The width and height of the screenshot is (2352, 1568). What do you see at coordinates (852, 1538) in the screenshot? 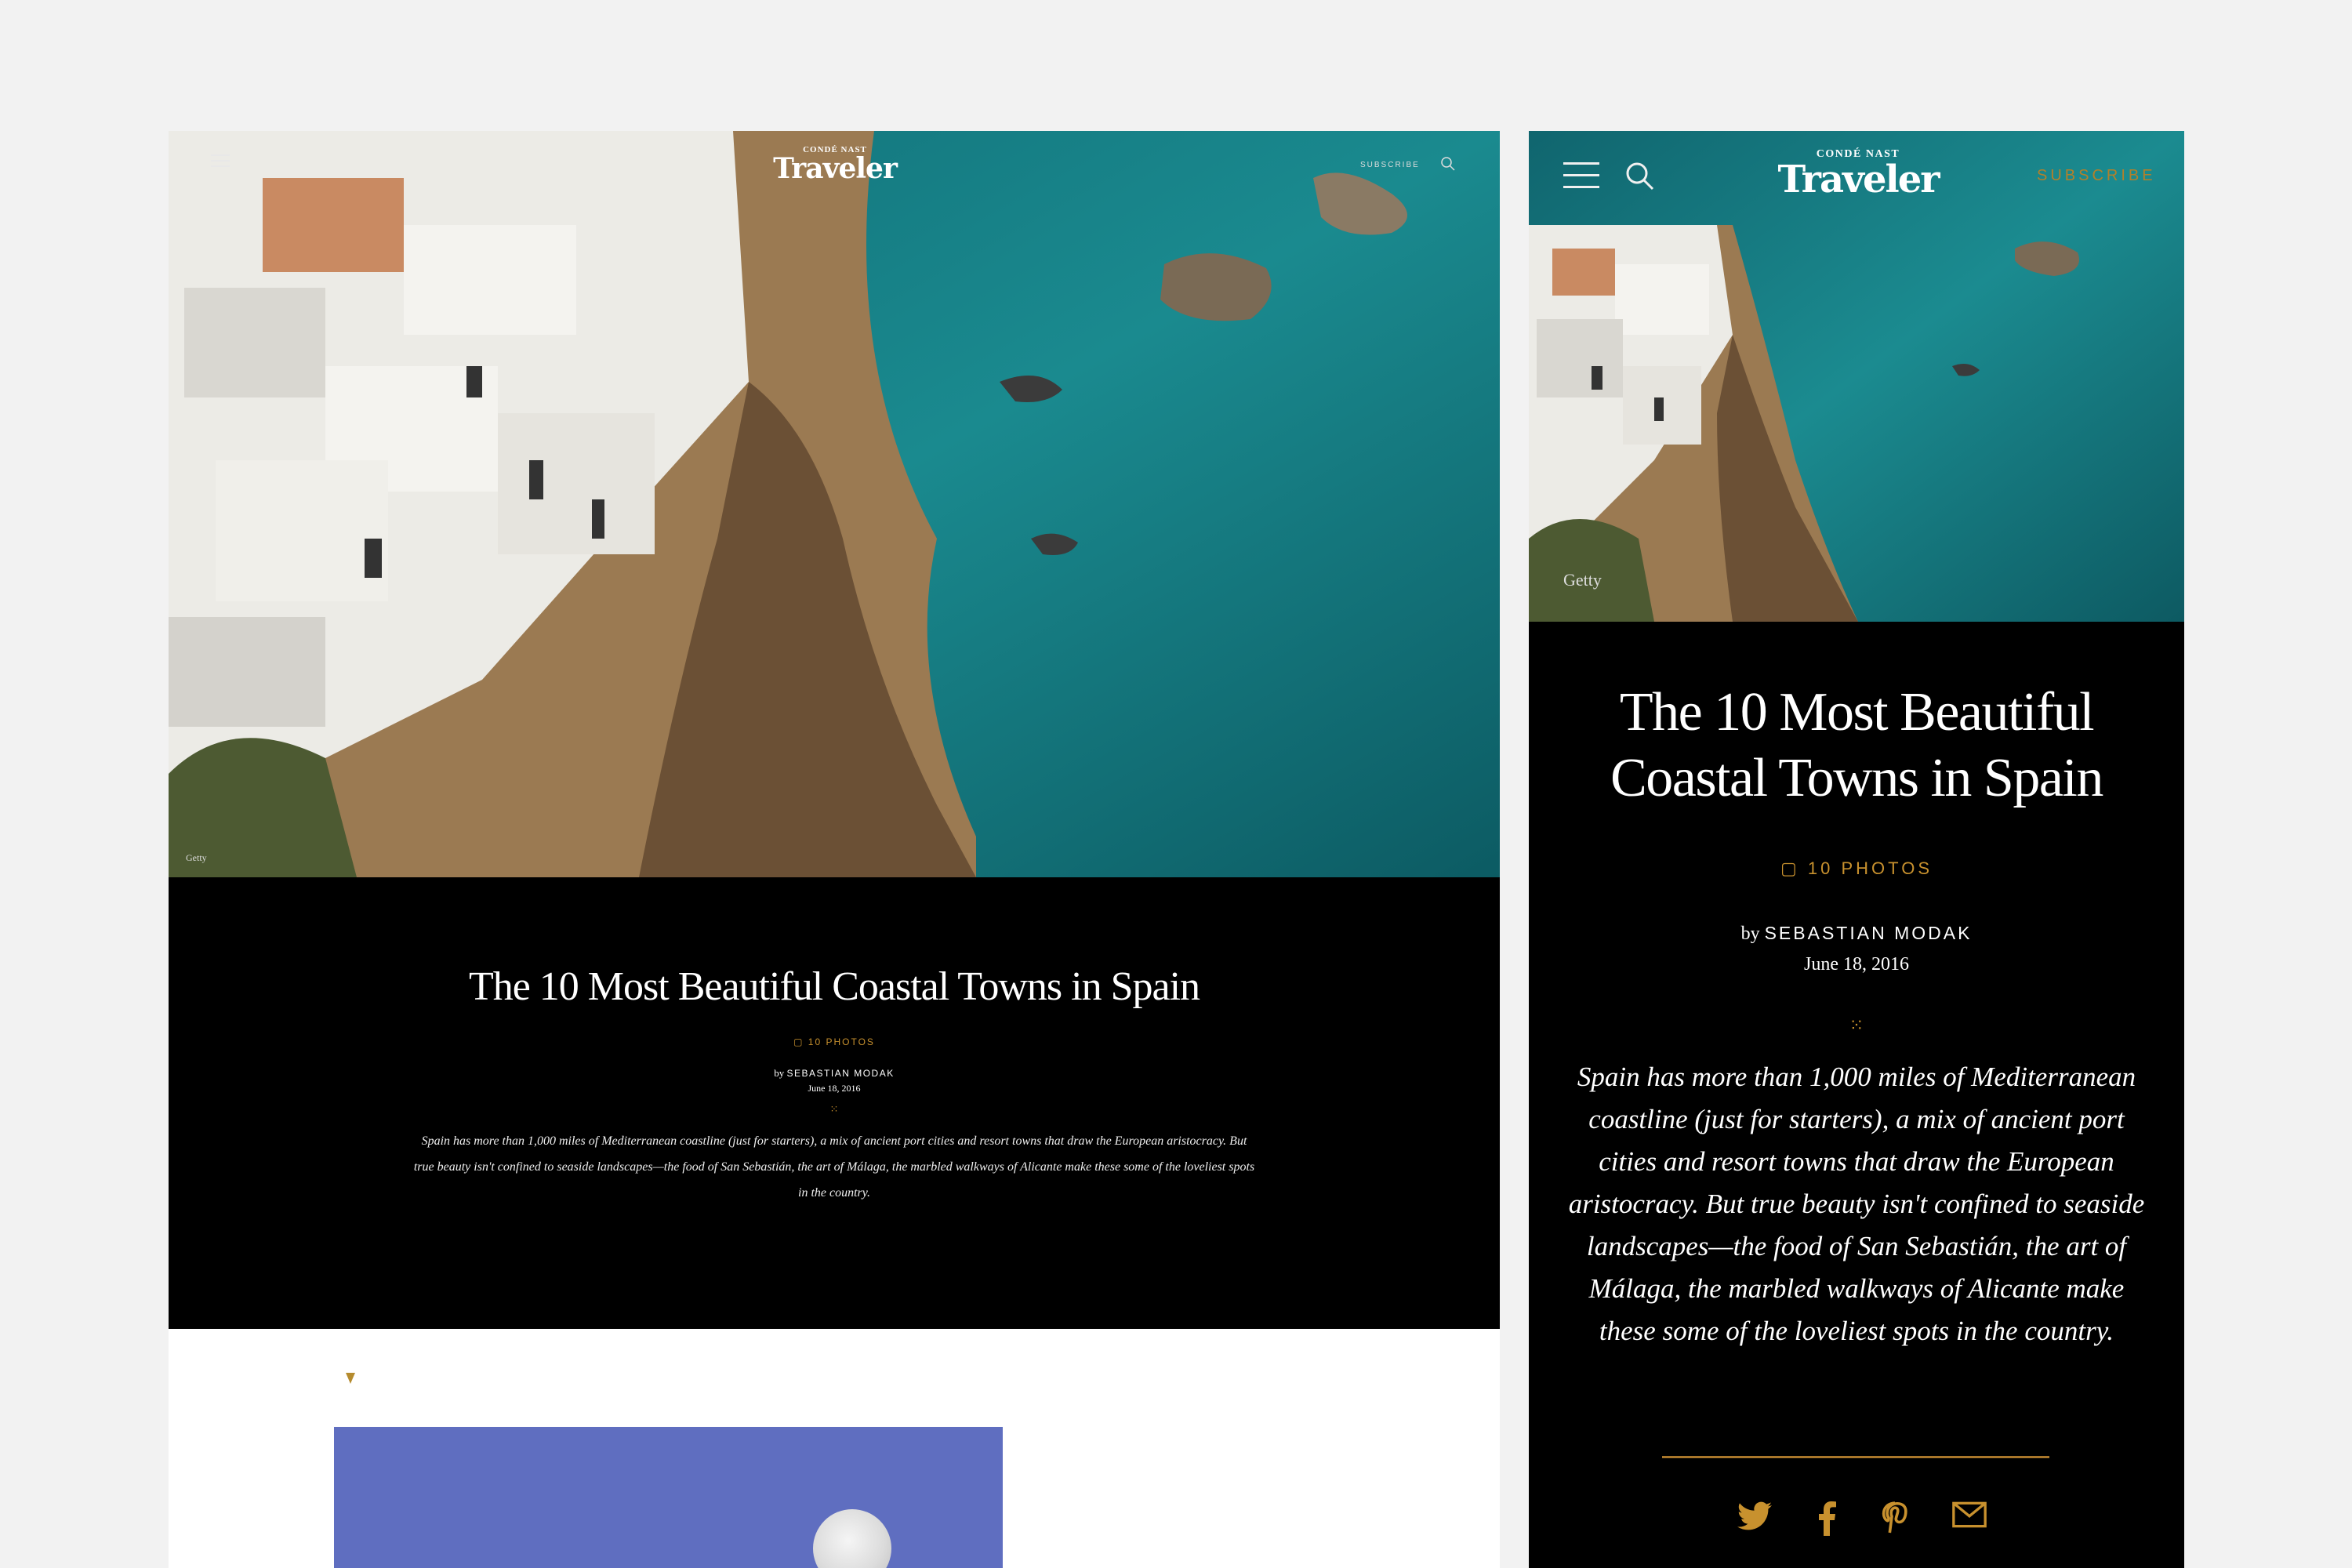
I see `moon-image` at bounding box center [852, 1538].